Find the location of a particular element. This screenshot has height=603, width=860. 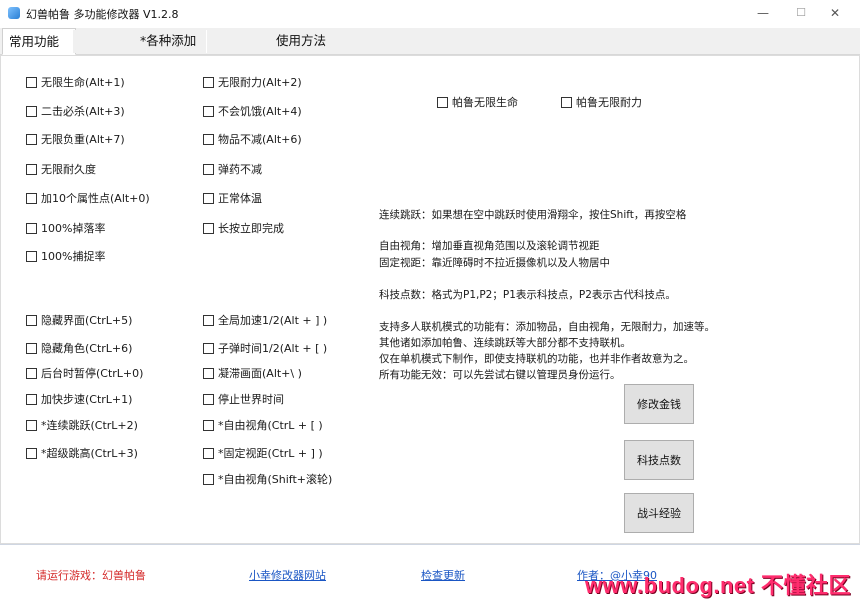

checkbox-global-speed: 全局加速1/2(Alt + ] ) is located at coordinates (265, 320).